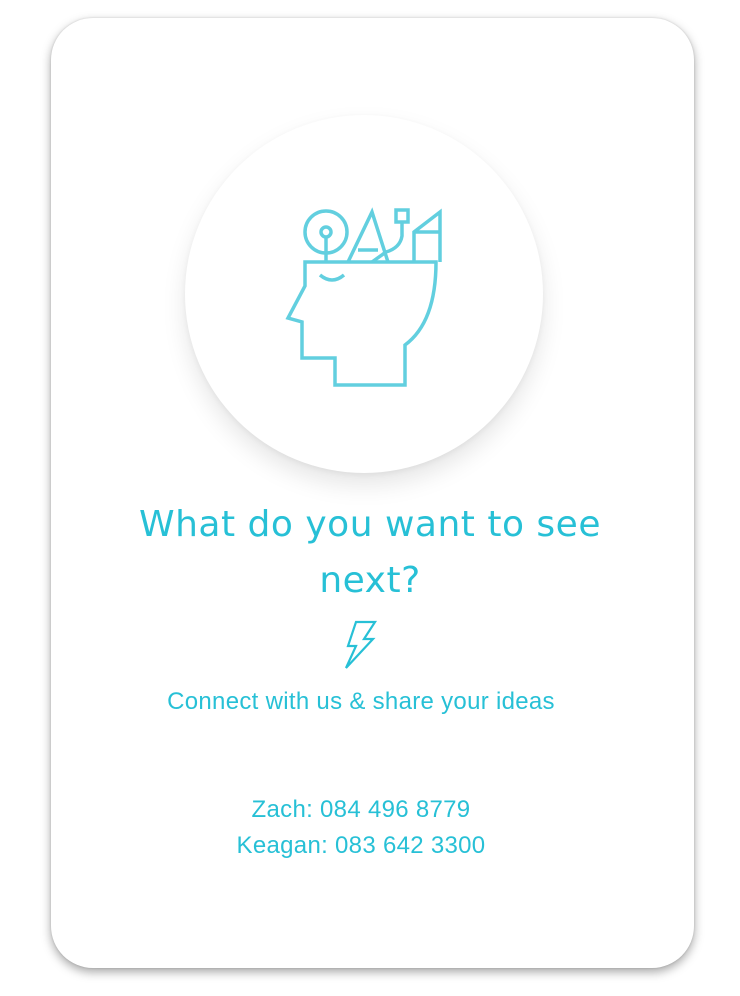  Describe the element at coordinates (361, 644) in the screenshot. I see `lightning-bolt-icon` at that location.